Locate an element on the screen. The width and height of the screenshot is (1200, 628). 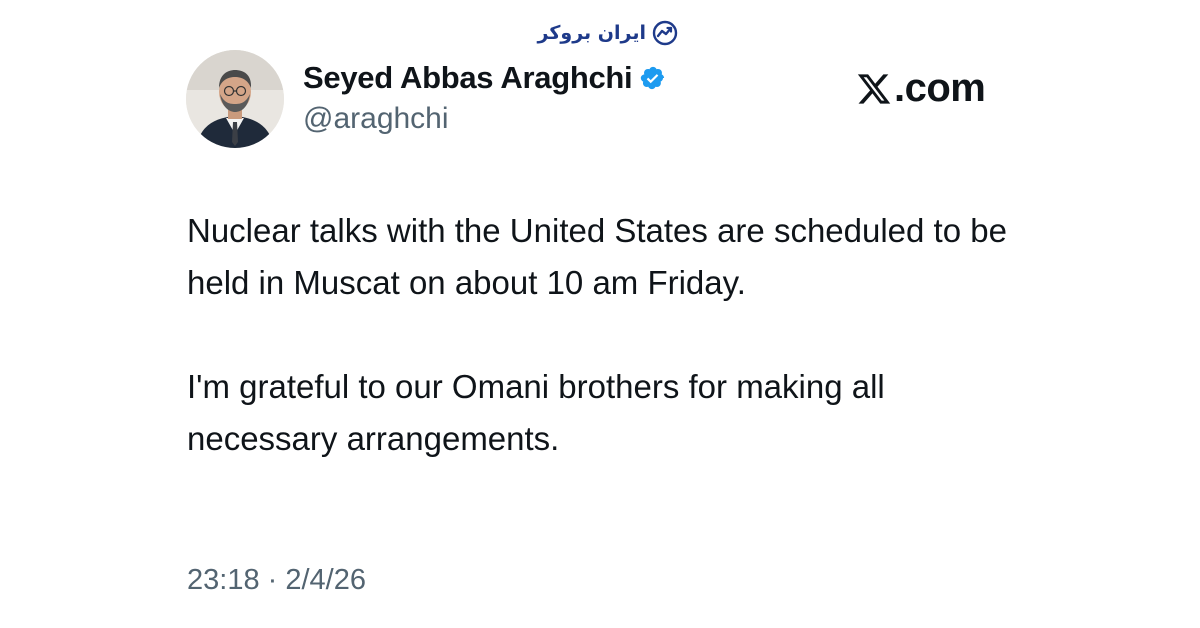
brand: .com is located at coordinates (921, 88).